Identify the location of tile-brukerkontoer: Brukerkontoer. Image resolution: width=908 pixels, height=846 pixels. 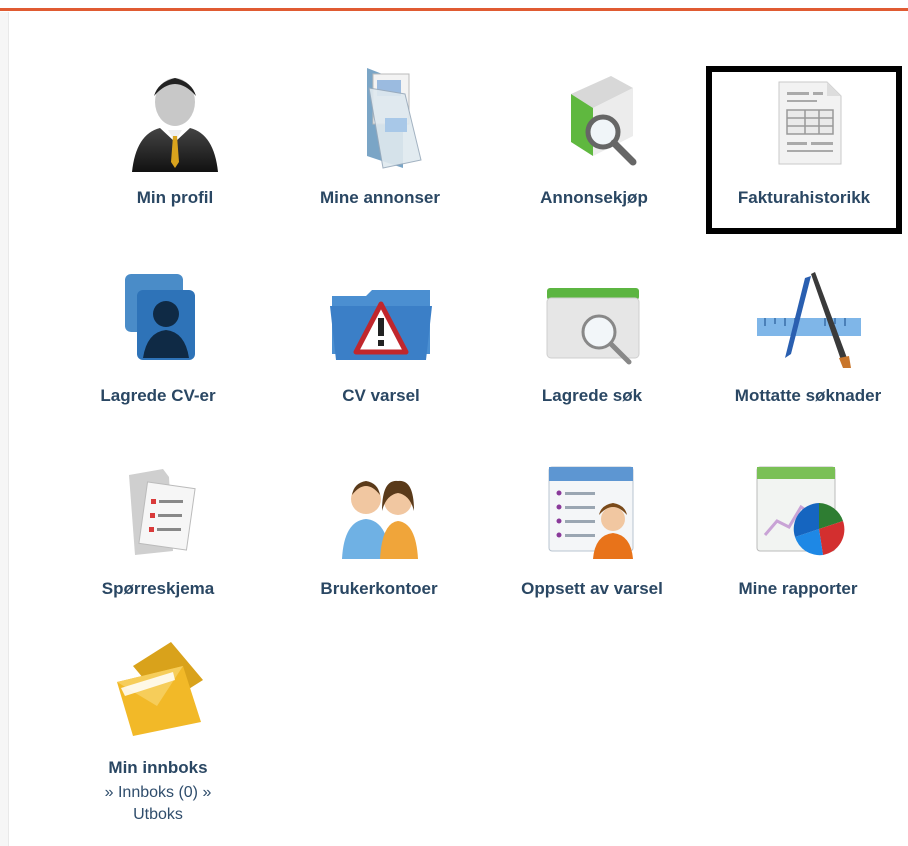
(379, 527).